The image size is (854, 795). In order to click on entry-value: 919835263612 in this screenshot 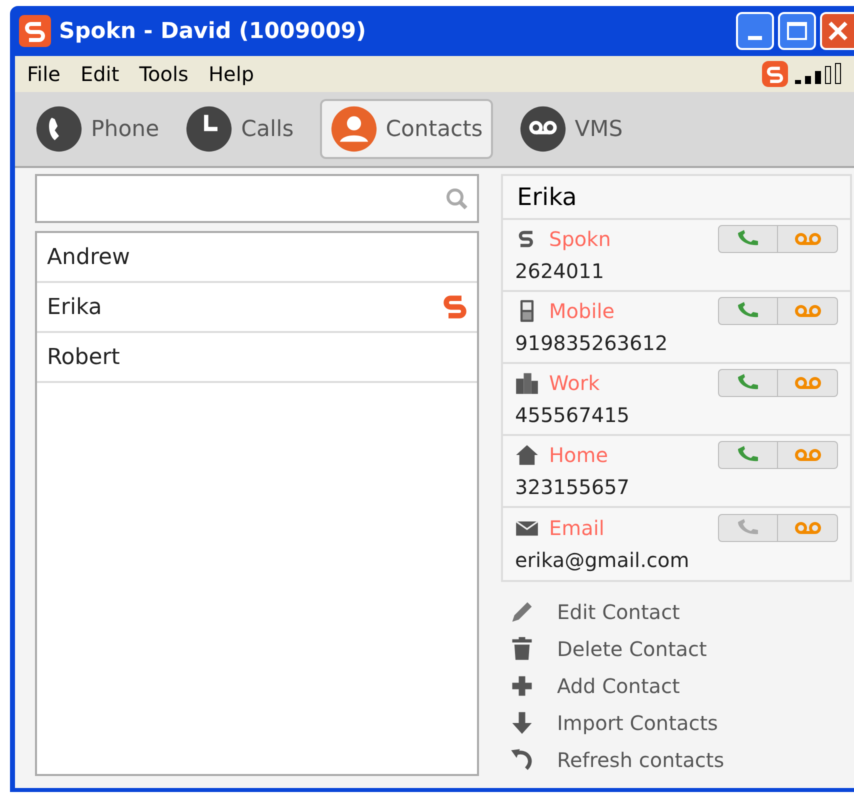, I will do `click(592, 343)`.